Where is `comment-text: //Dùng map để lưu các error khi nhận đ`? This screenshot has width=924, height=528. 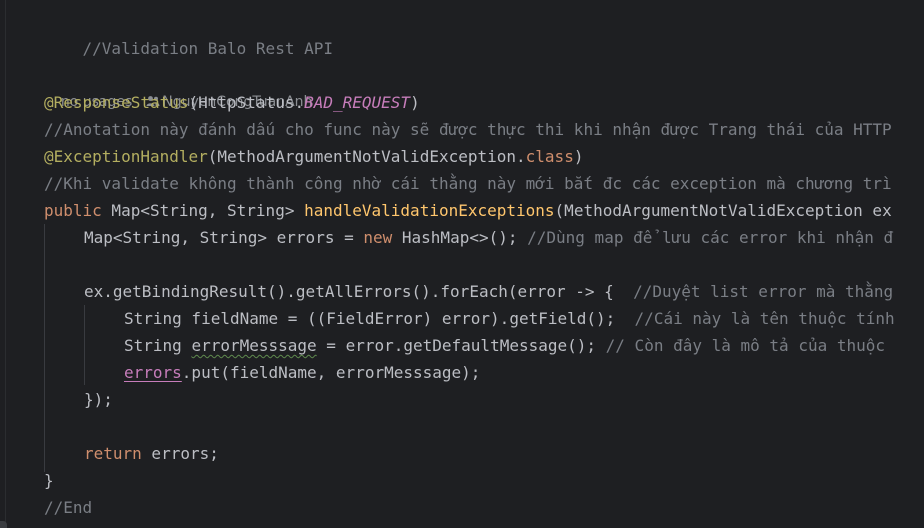
comment-text: //Dùng map để lưu các error khi nhận đ is located at coordinates (710, 237).